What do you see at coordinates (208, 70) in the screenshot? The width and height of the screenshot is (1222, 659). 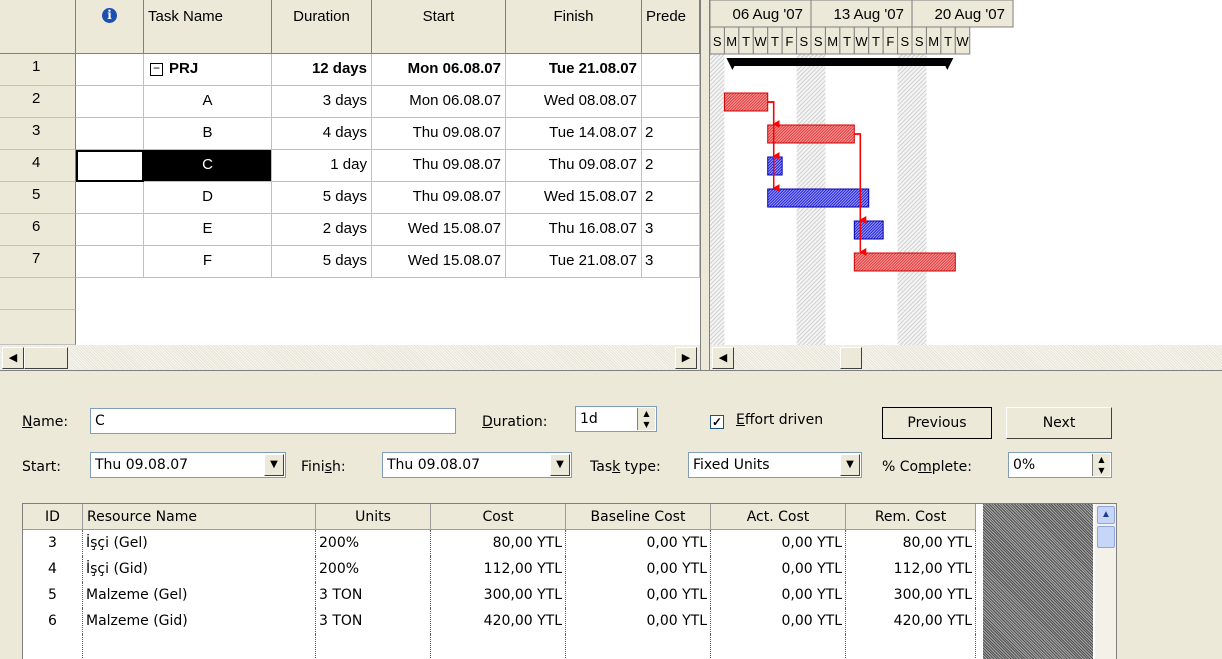 I see `task-name-cell: − PRJ` at bounding box center [208, 70].